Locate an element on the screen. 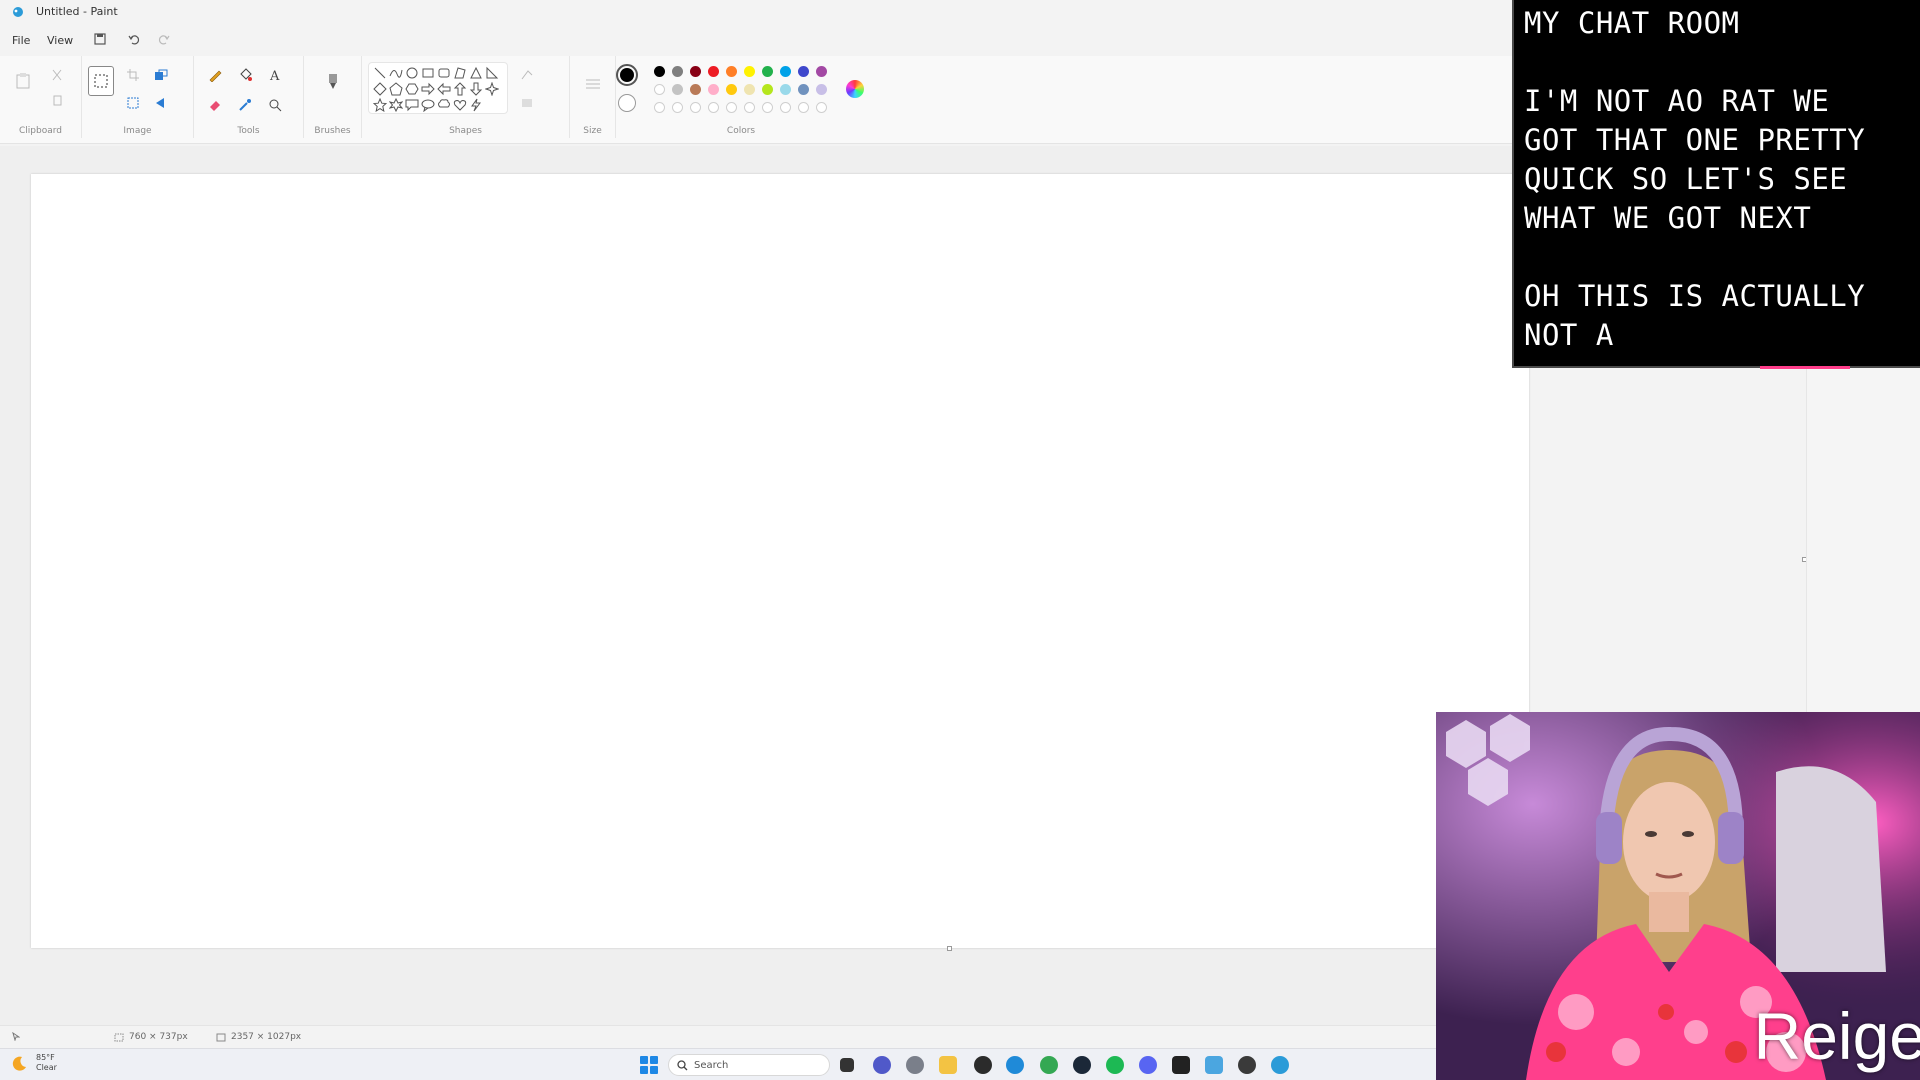  canvas-resize-handle is located at coordinates (949, 948).